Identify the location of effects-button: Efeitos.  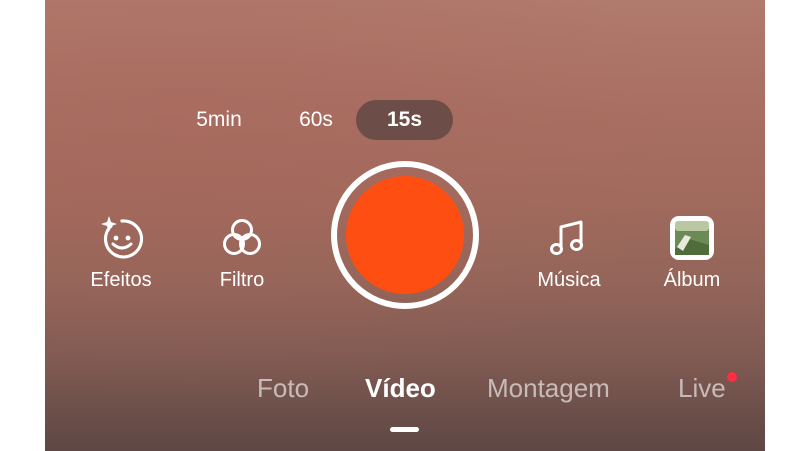
(121, 252).